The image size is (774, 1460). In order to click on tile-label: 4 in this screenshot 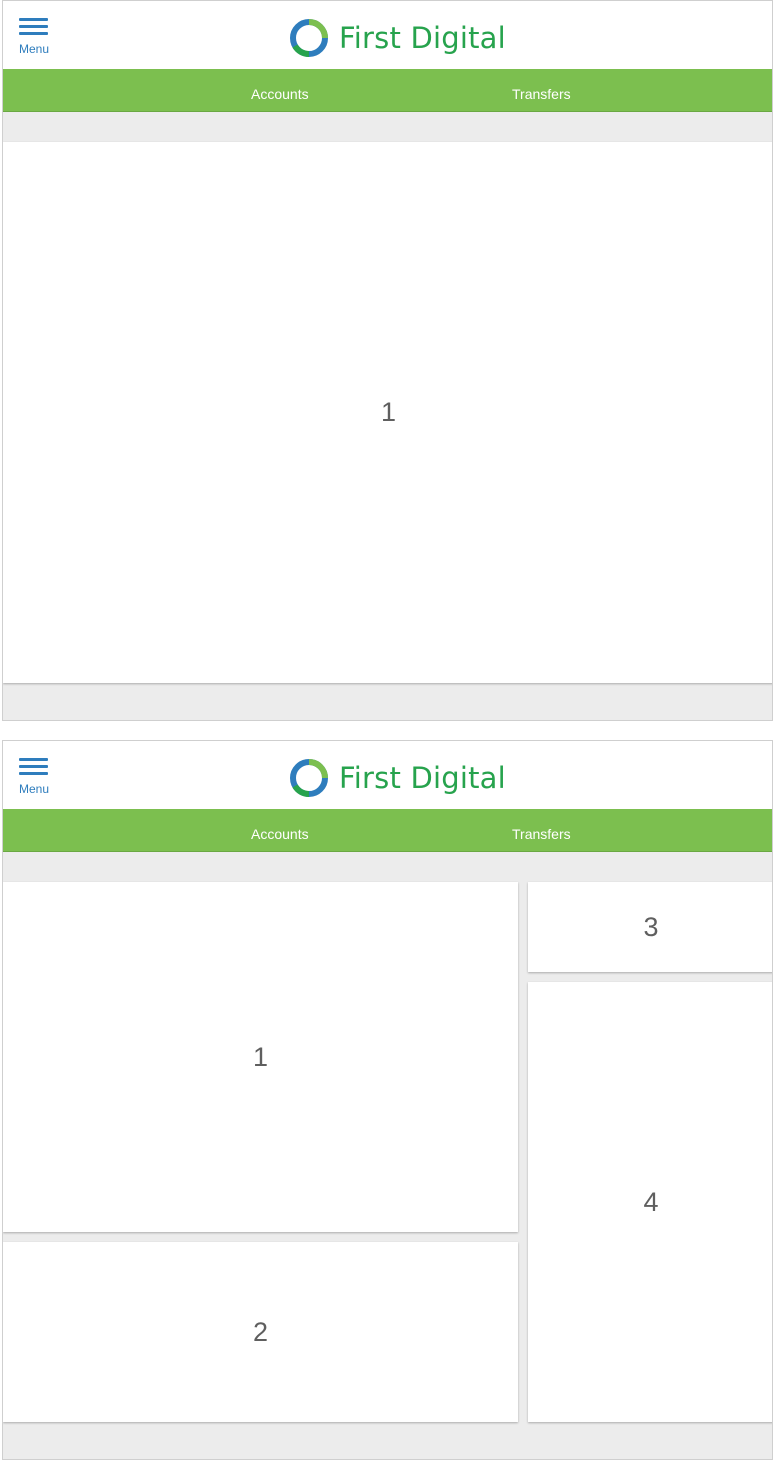, I will do `click(651, 1201)`.